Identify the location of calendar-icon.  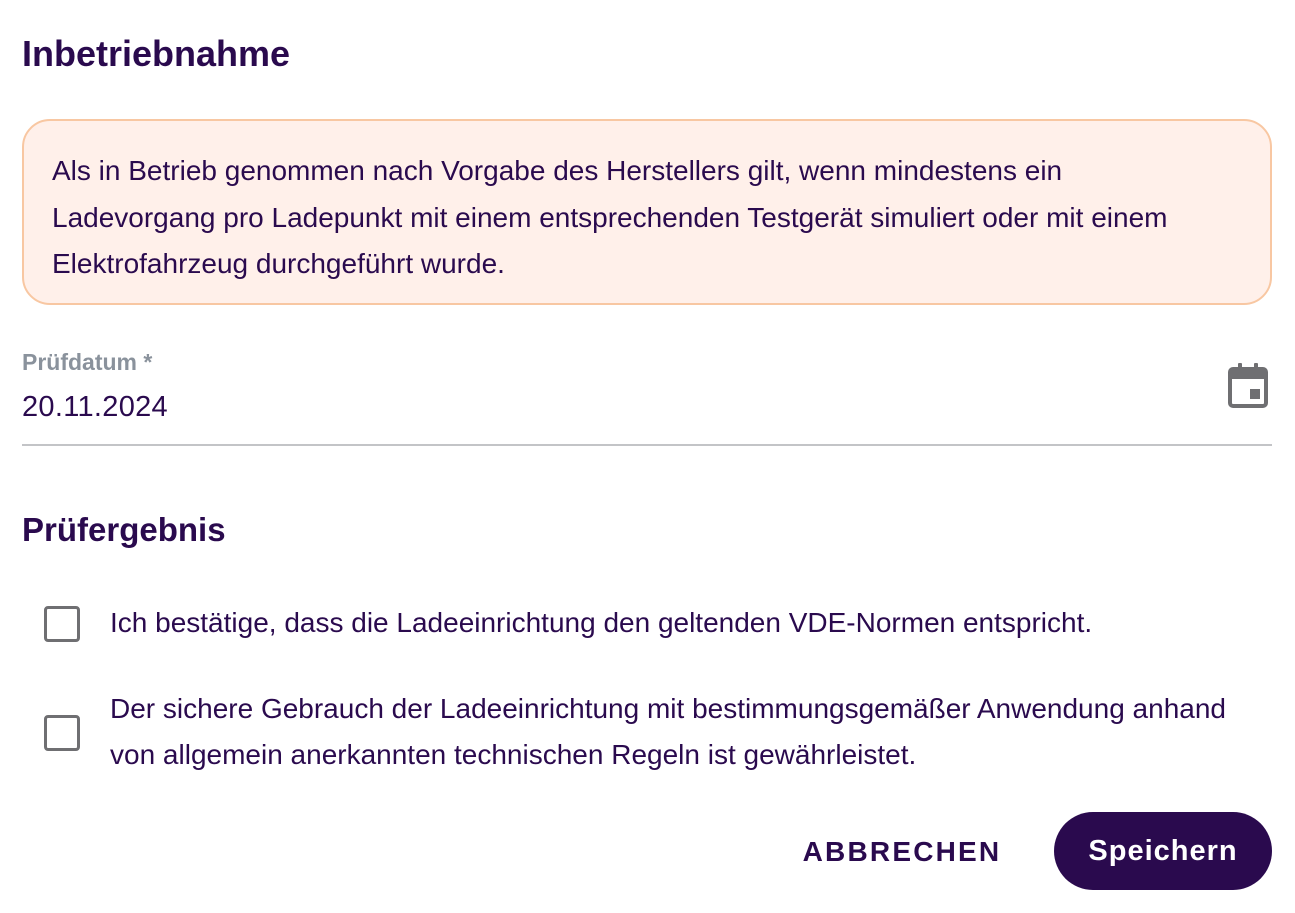
(1248, 386).